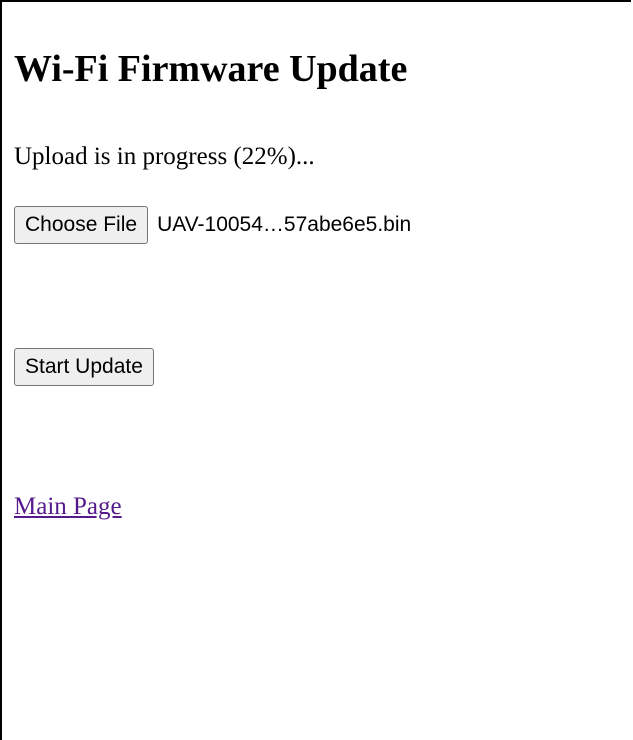 Image resolution: width=633 pixels, height=740 pixels. I want to click on choose-file-button: Choose File, so click(81, 225).